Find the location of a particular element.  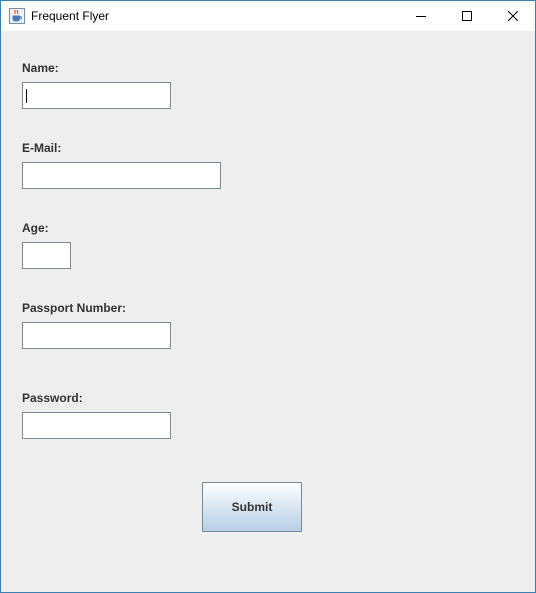

email-label: E-Mail: is located at coordinates (42, 148).